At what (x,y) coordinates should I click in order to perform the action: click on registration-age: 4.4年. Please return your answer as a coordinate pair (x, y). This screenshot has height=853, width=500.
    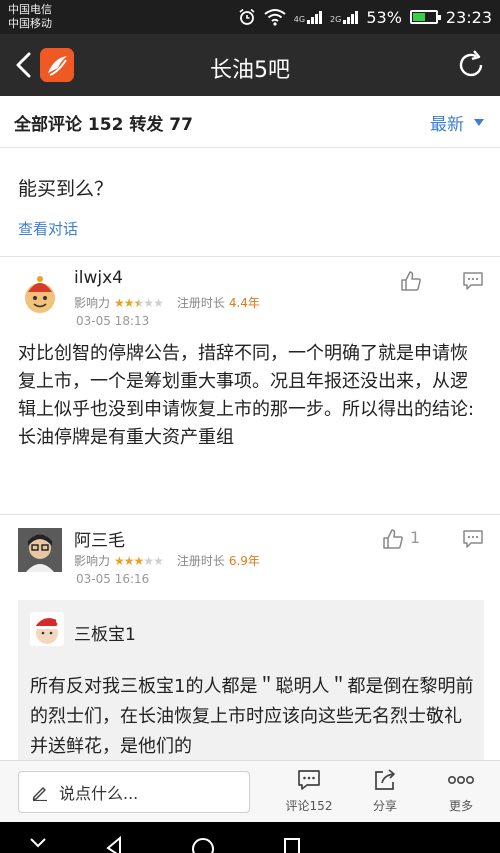
    Looking at the image, I should click on (244, 303).